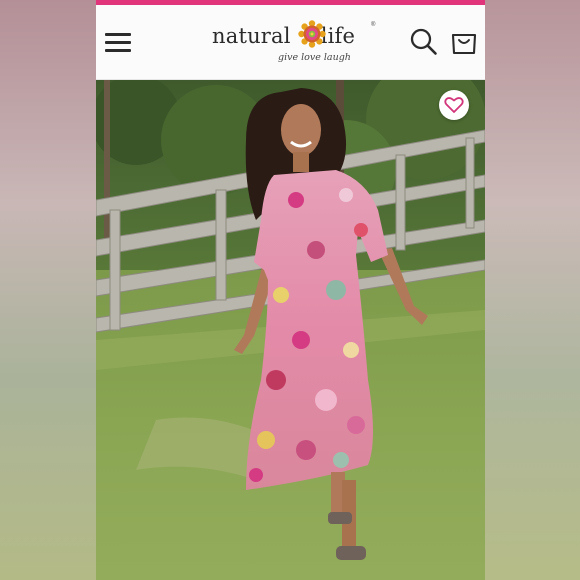 The image size is (580, 580). Describe the element at coordinates (284, 36) in the screenshot. I see `brand-name: natural life` at that location.